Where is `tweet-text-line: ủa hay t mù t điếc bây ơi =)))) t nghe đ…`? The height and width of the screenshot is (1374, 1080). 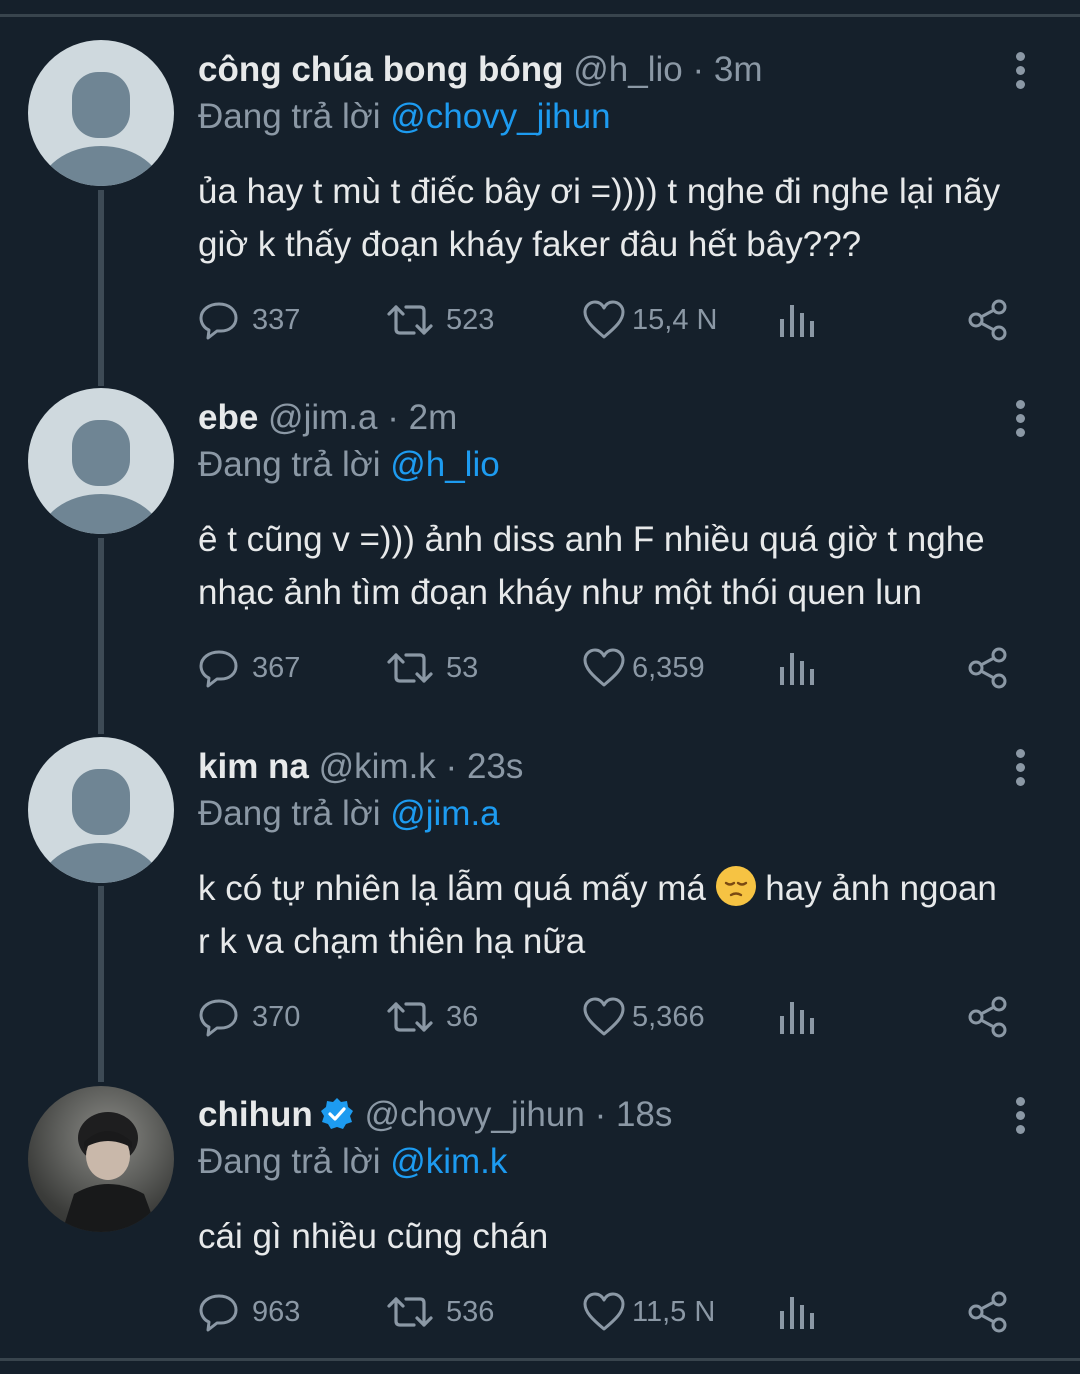
tweet-text-line: ủa hay t mù t điếc bây ơi =)))) t nghe đ… is located at coordinates (599, 191).